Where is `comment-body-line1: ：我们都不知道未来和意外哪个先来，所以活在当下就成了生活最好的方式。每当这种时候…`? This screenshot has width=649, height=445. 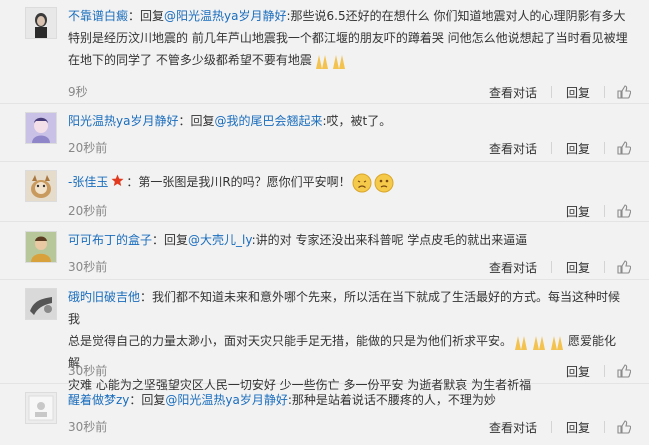 comment-body-line1: ：我们都不知道未来和意外哪个先来，所以活在当下就成了生活最好的方式。每当这种时候… is located at coordinates (344, 308).